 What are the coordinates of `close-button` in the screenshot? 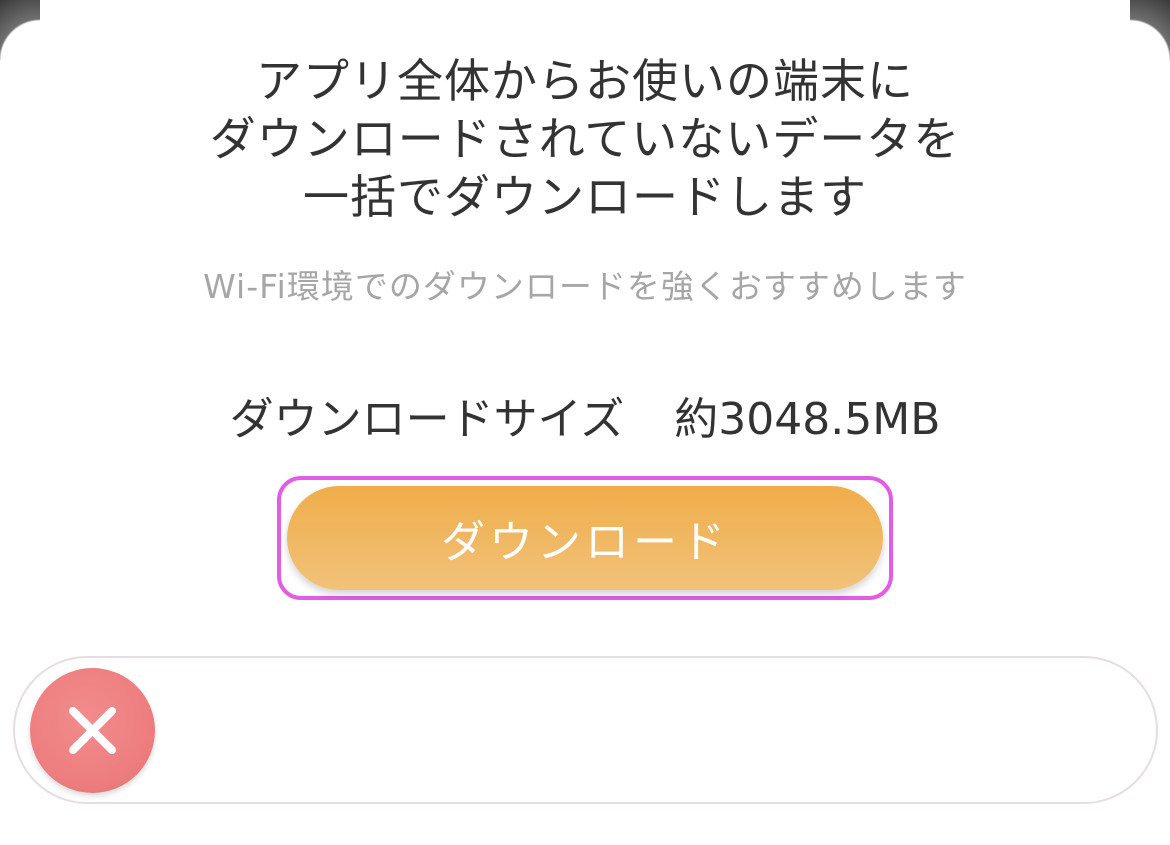 It's located at (92, 730).